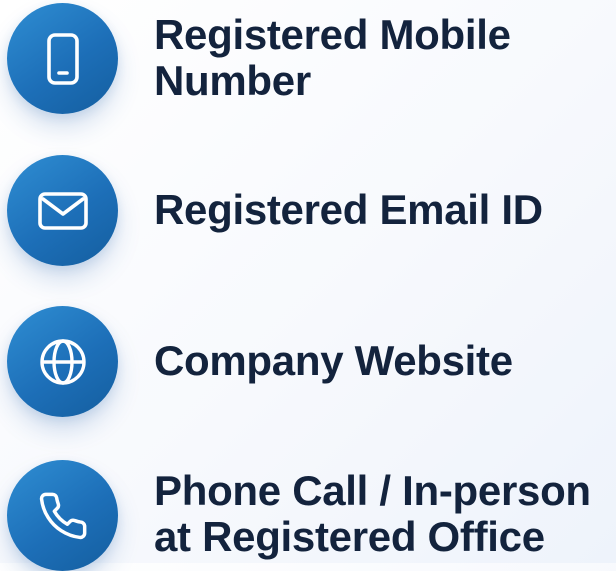 This screenshot has height=571, width=616. I want to click on channel-label-line: at Registered Office, so click(349, 536).